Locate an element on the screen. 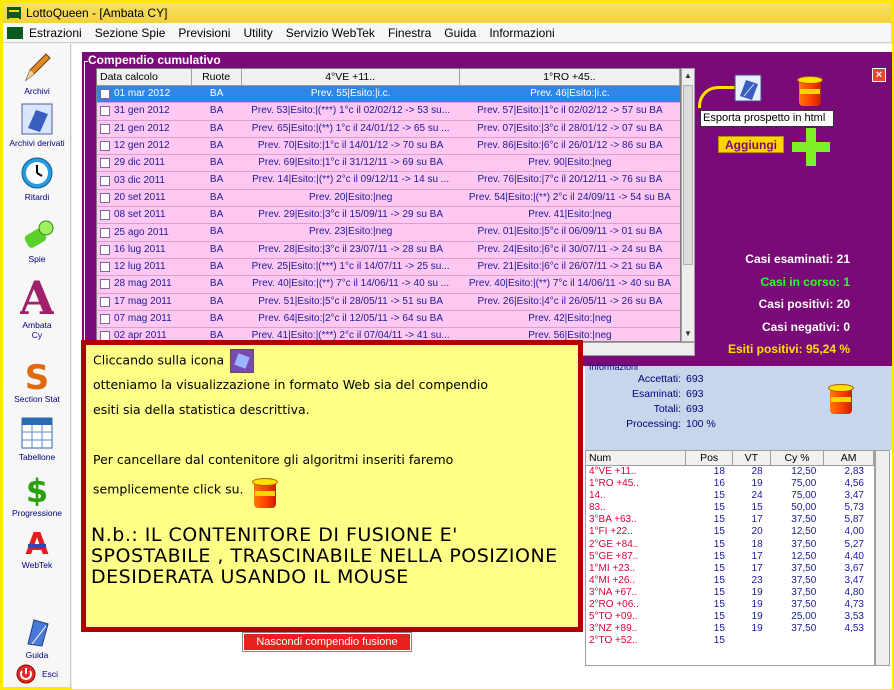 The width and height of the screenshot is (894, 690). sidebar-item-esci: Esci is located at coordinates (37, 674).